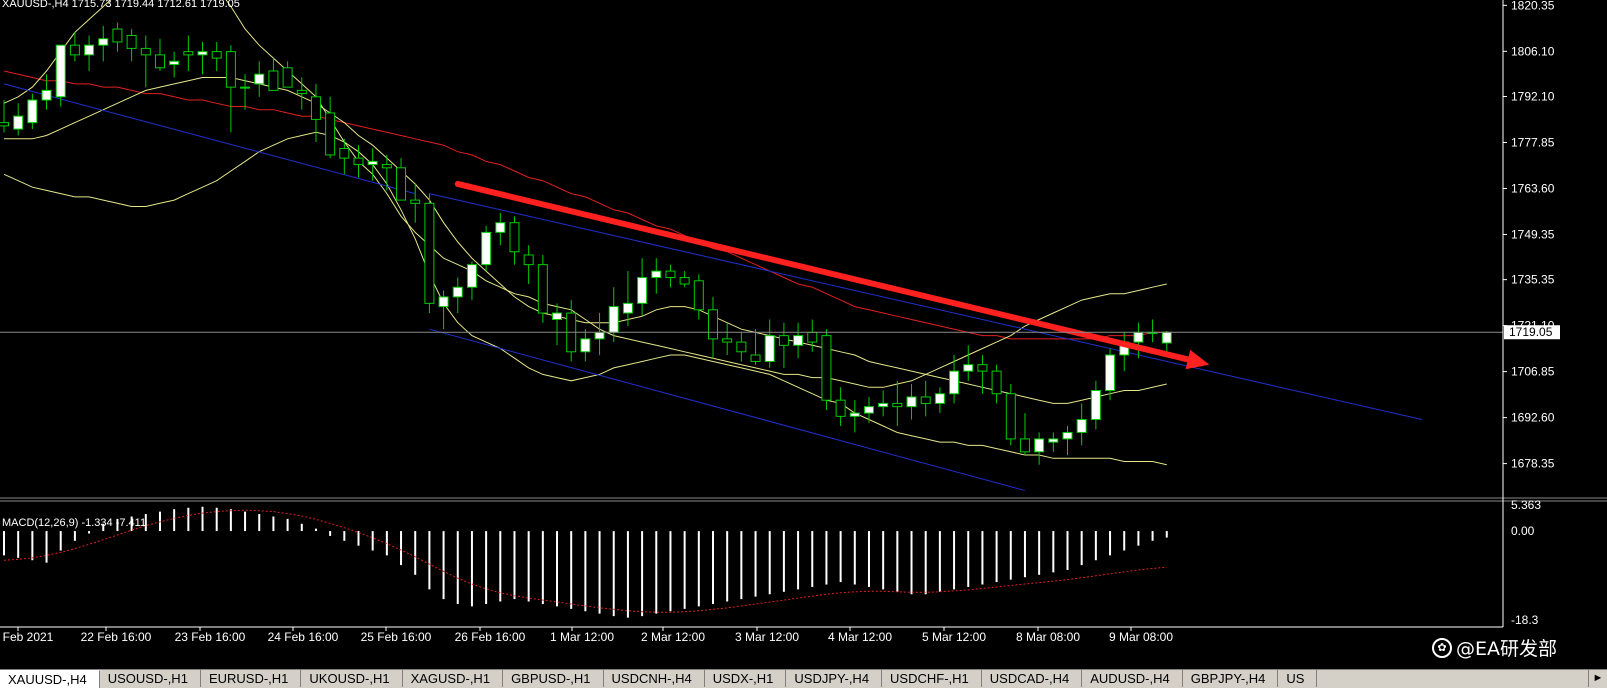 The width and height of the screenshot is (1607, 688). What do you see at coordinates (210, 637) in the screenshot?
I see `time-tick-label: 23 Feb 16:00` at bounding box center [210, 637].